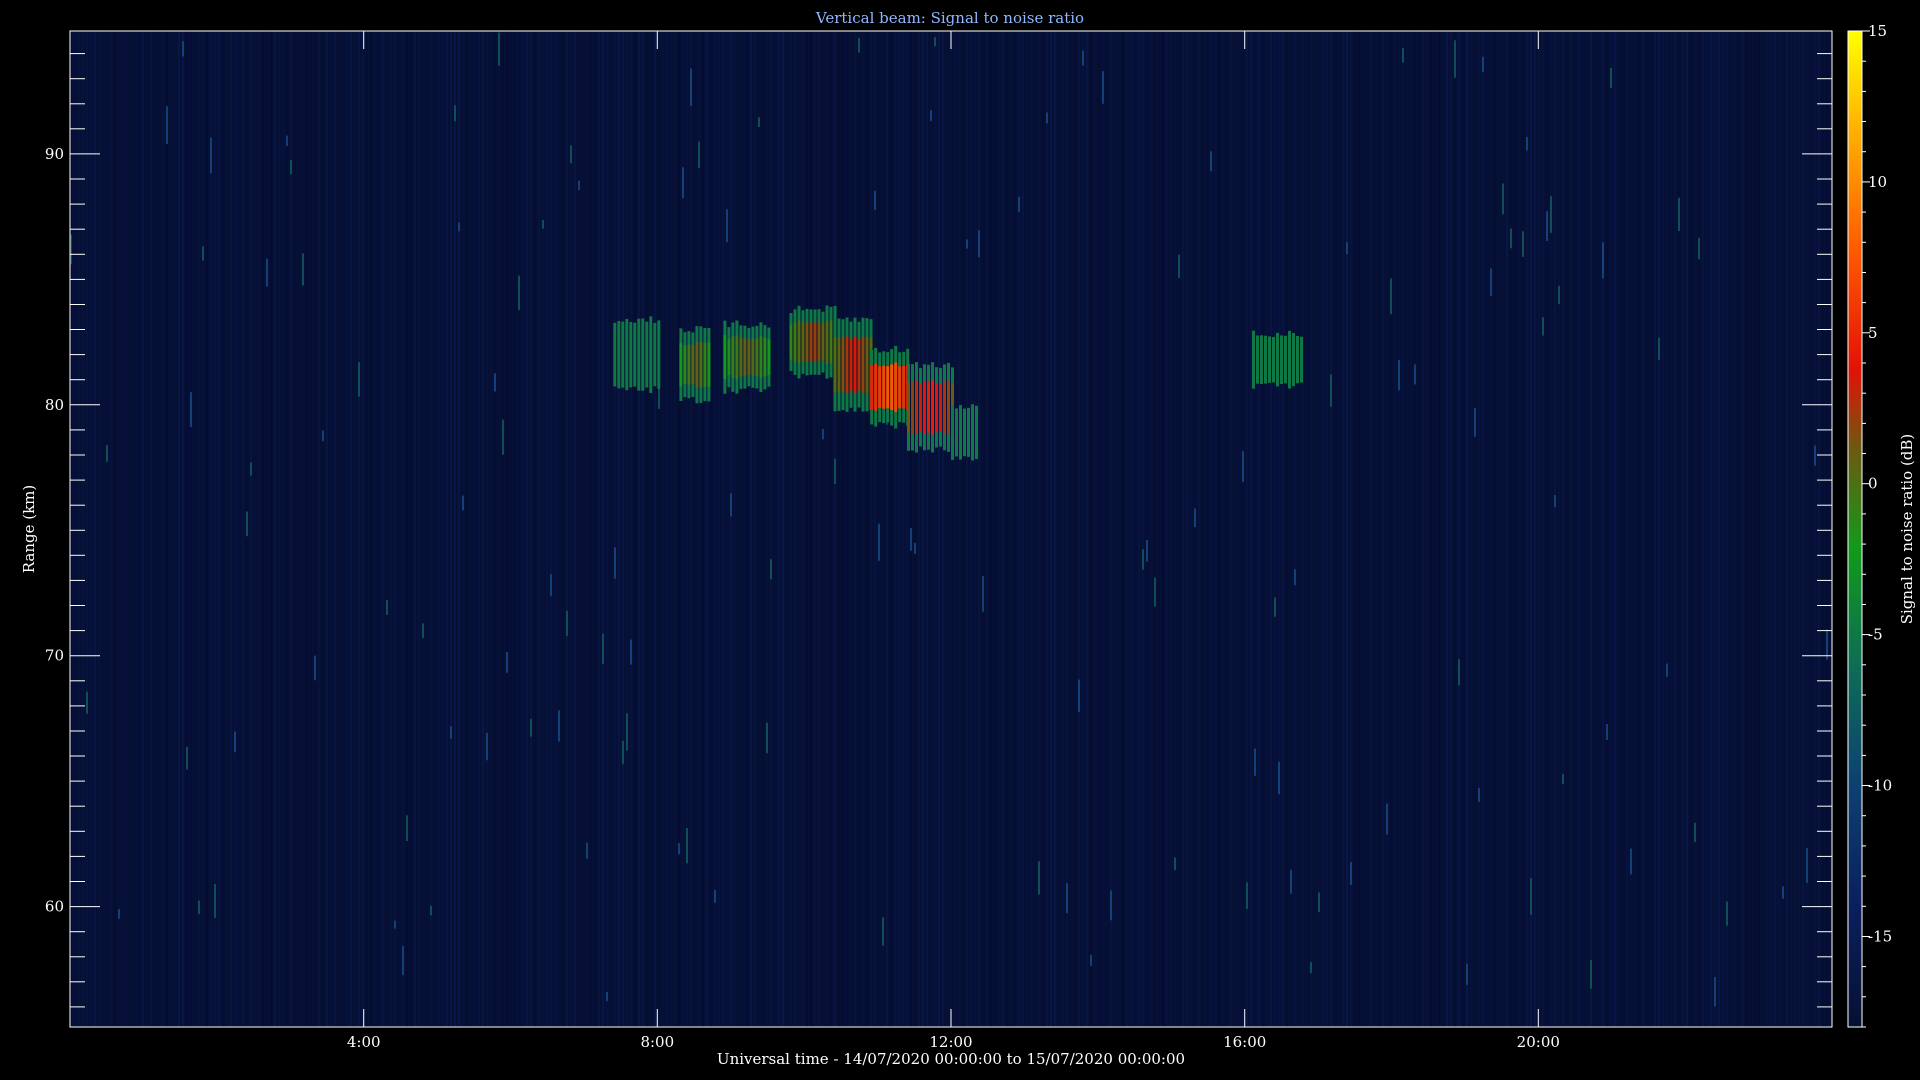 This screenshot has height=1080, width=1920. Describe the element at coordinates (1877, 31) in the screenshot. I see `colorbar-tick-label: 15` at that location.